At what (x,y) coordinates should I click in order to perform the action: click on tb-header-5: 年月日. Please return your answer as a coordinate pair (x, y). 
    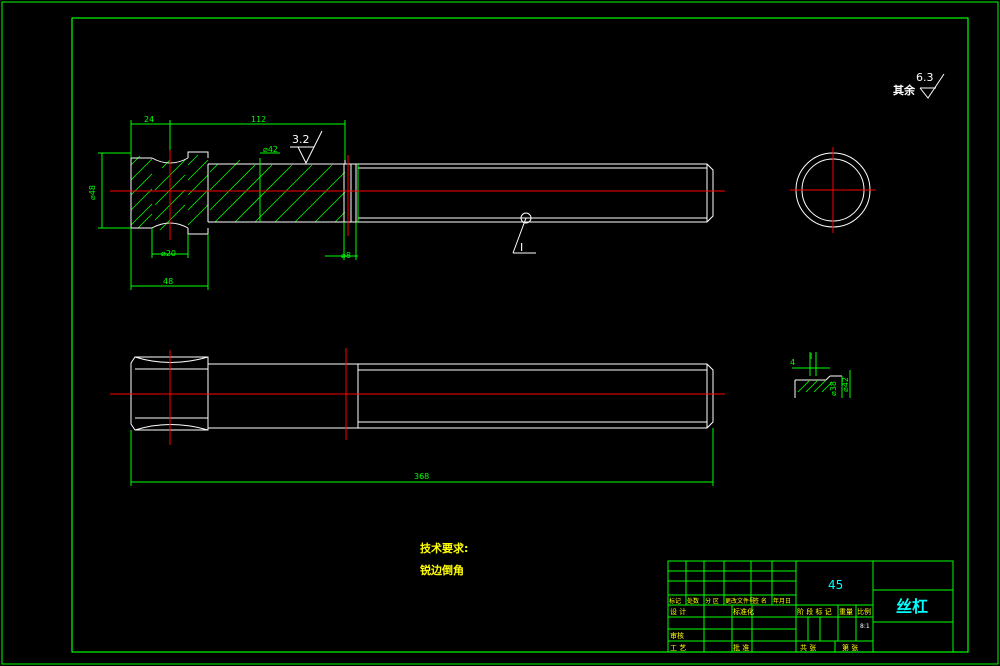
    Looking at the image, I should click on (782, 601).